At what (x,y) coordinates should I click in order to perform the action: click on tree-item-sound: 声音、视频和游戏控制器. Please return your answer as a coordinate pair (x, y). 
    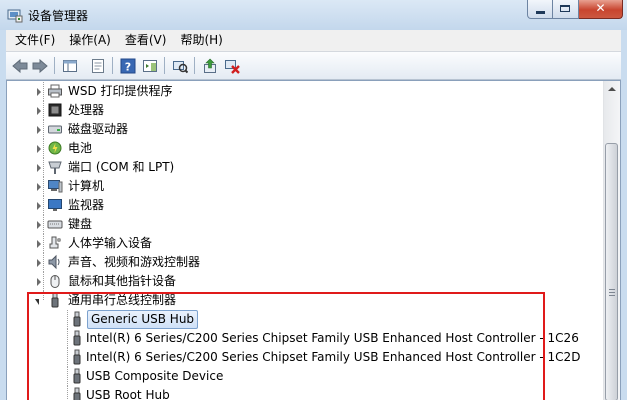
    Looking at the image, I should click on (306, 262).